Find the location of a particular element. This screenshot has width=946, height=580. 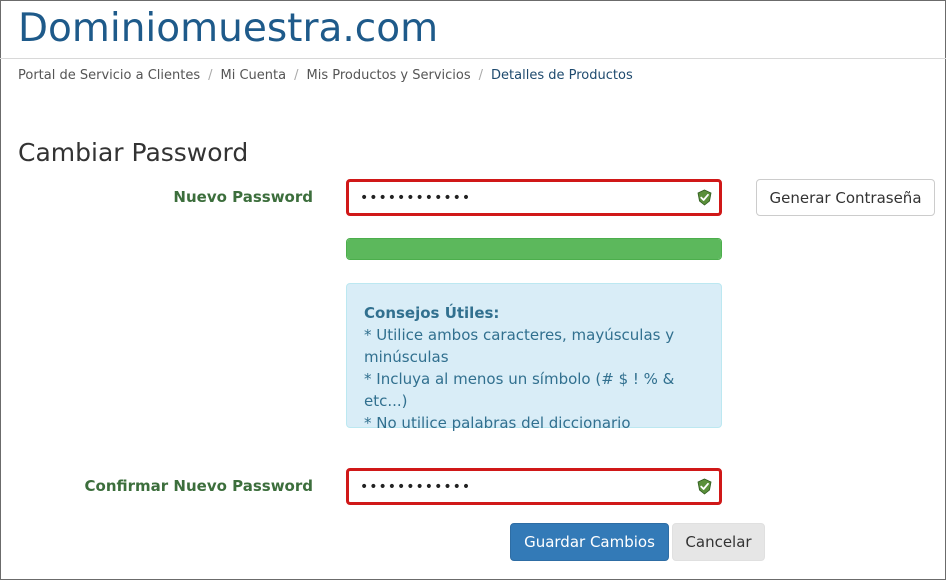

new-password-field-wrapper is located at coordinates (534, 197).